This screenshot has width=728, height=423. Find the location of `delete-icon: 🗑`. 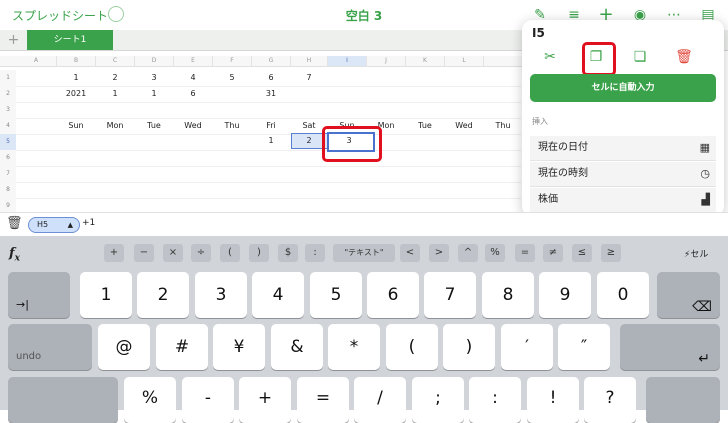

delete-icon: 🗑 is located at coordinates (684, 57).